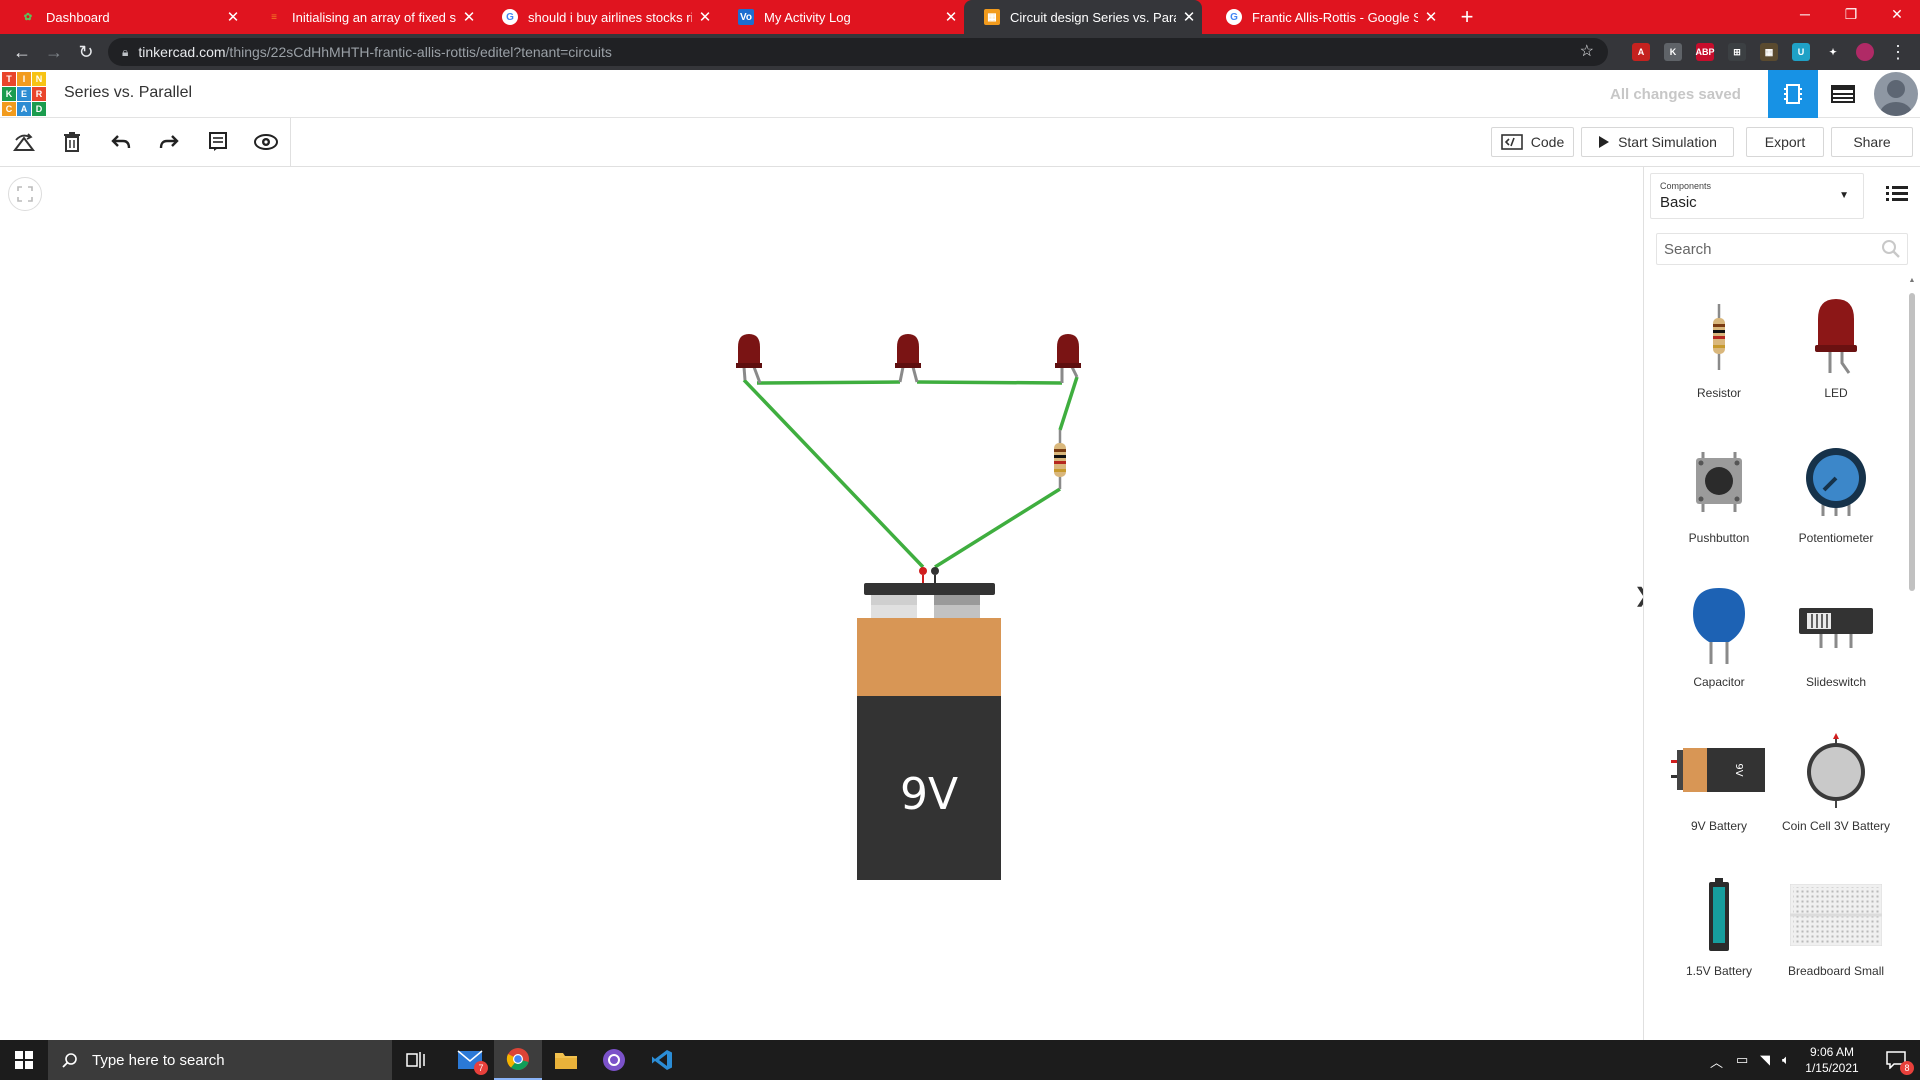 This screenshot has height=1080, width=1920. Describe the element at coordinates (1335, 17) in the screenshot. I see `tab-title: Frantic Allis-Rottis - Google Search` at that location.